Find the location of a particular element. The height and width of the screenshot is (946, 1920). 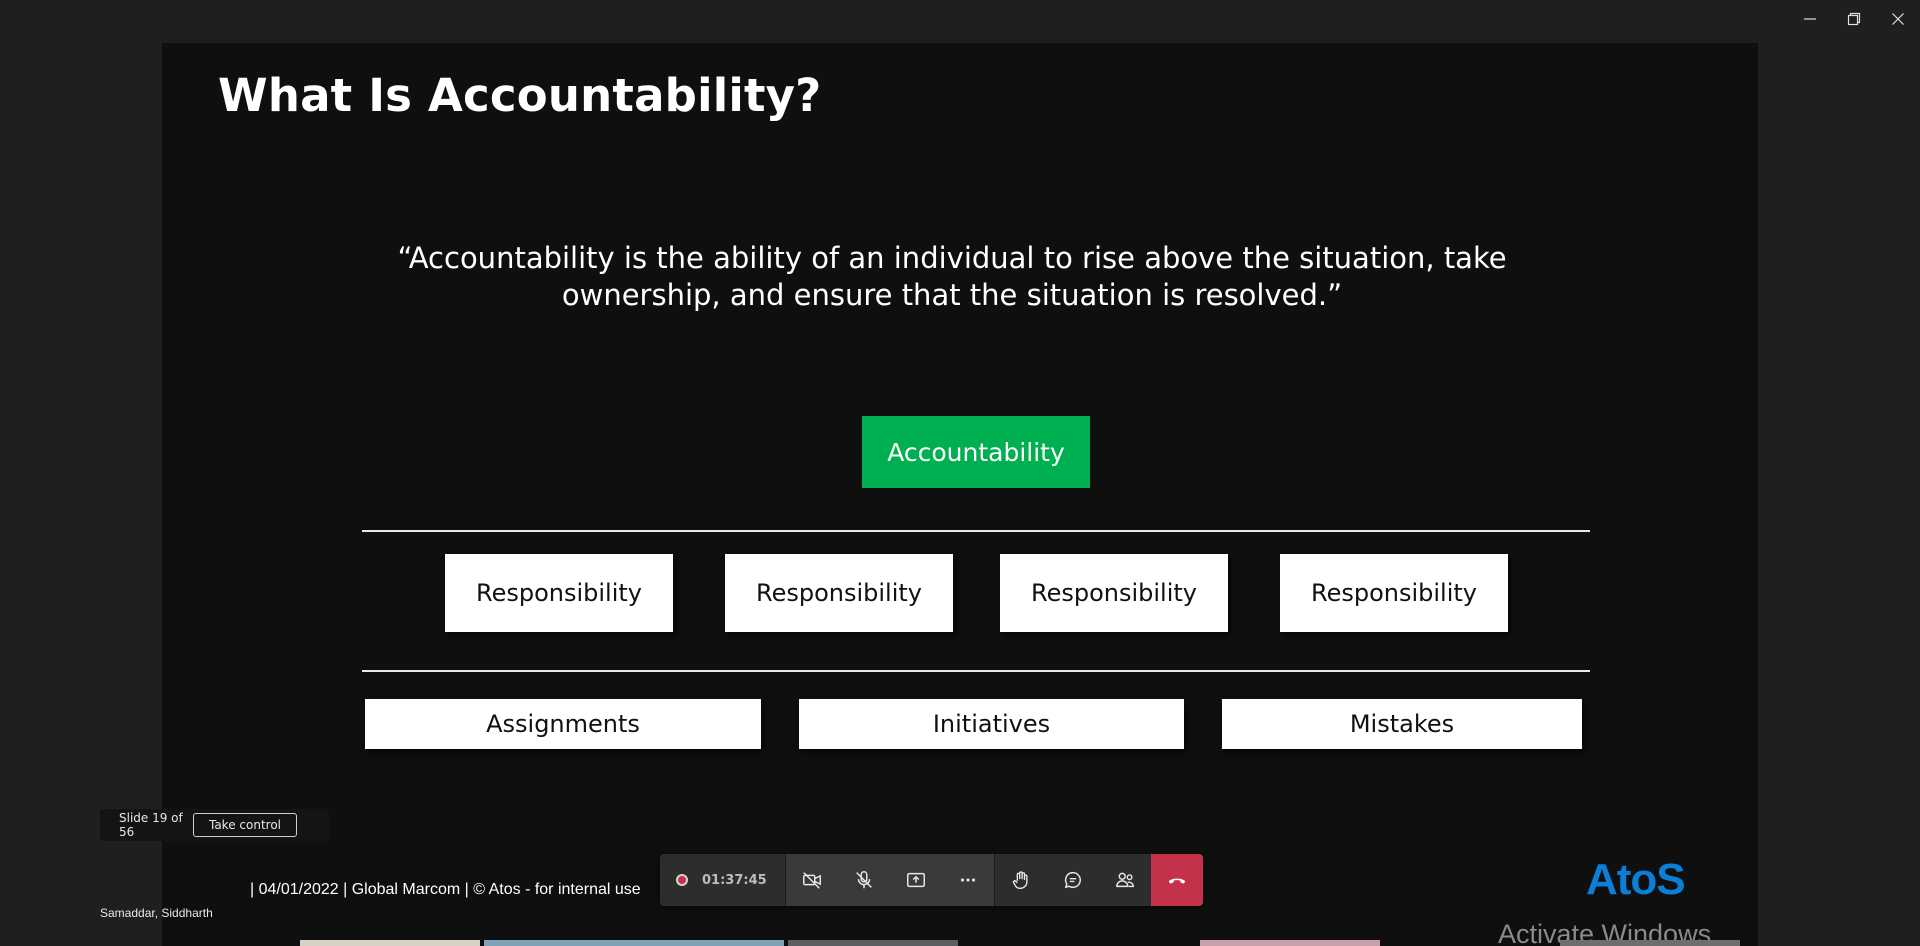

more-actions-button is located at coordinates (968, 880).